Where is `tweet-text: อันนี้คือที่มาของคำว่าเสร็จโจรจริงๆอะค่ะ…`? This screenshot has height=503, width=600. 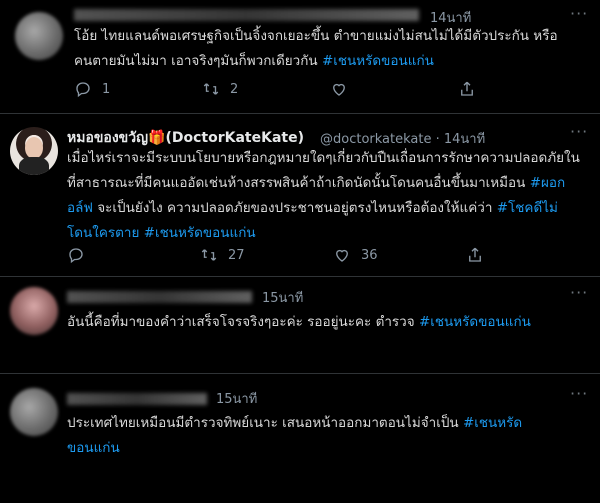
tweet-text: อันนี้คือที่มาของคำว่าเสร็จโจรจริงๆอะค่ะ… is located at coordinates (299, 322).